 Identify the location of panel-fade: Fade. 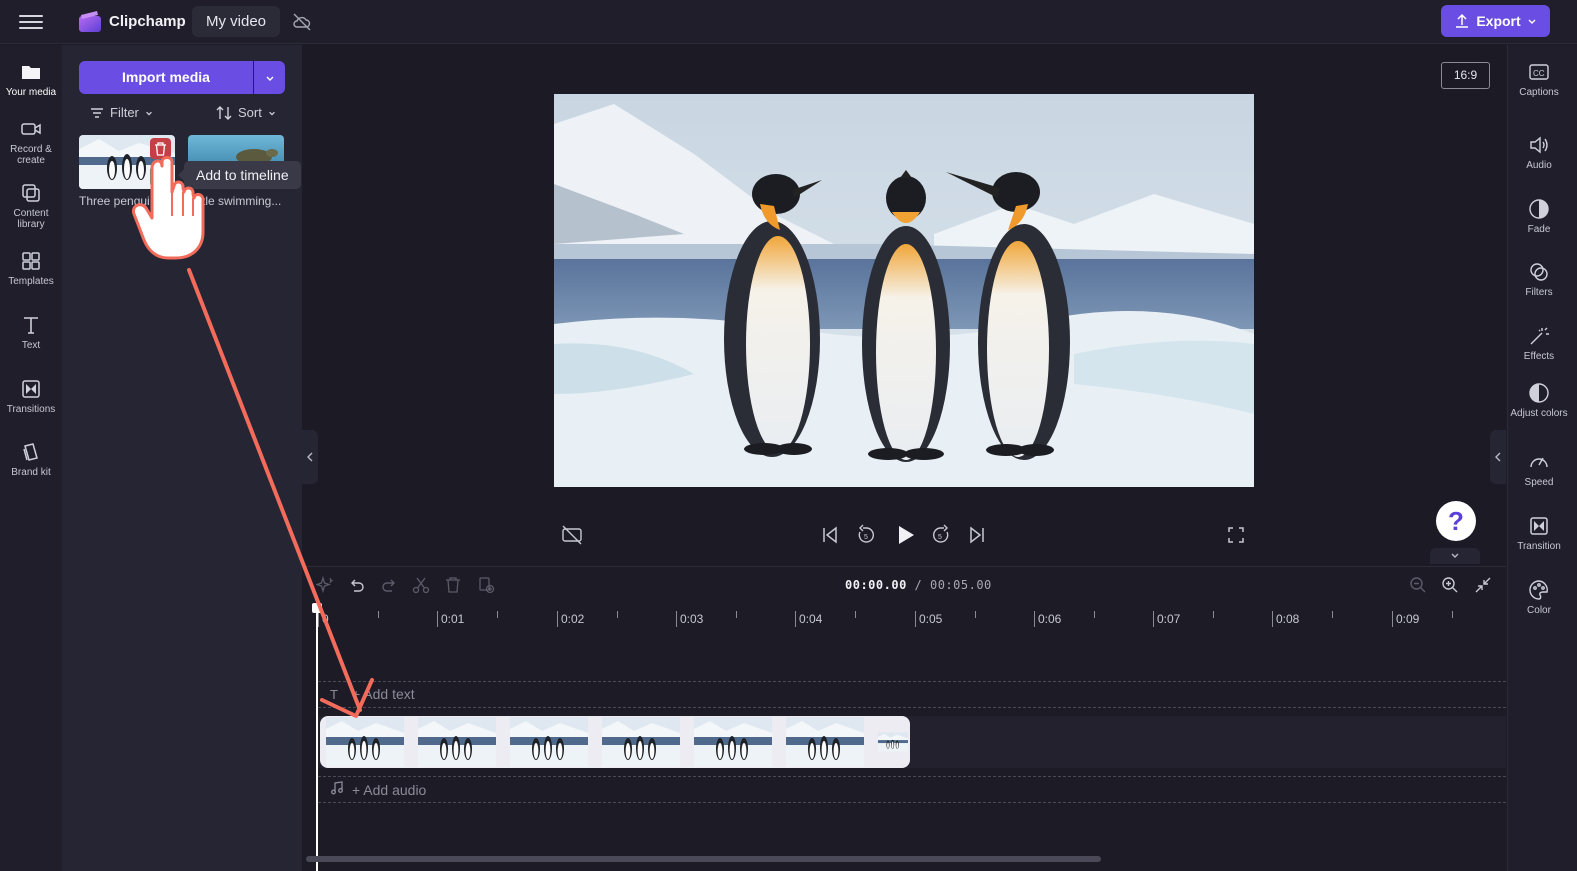
(1539, 216).